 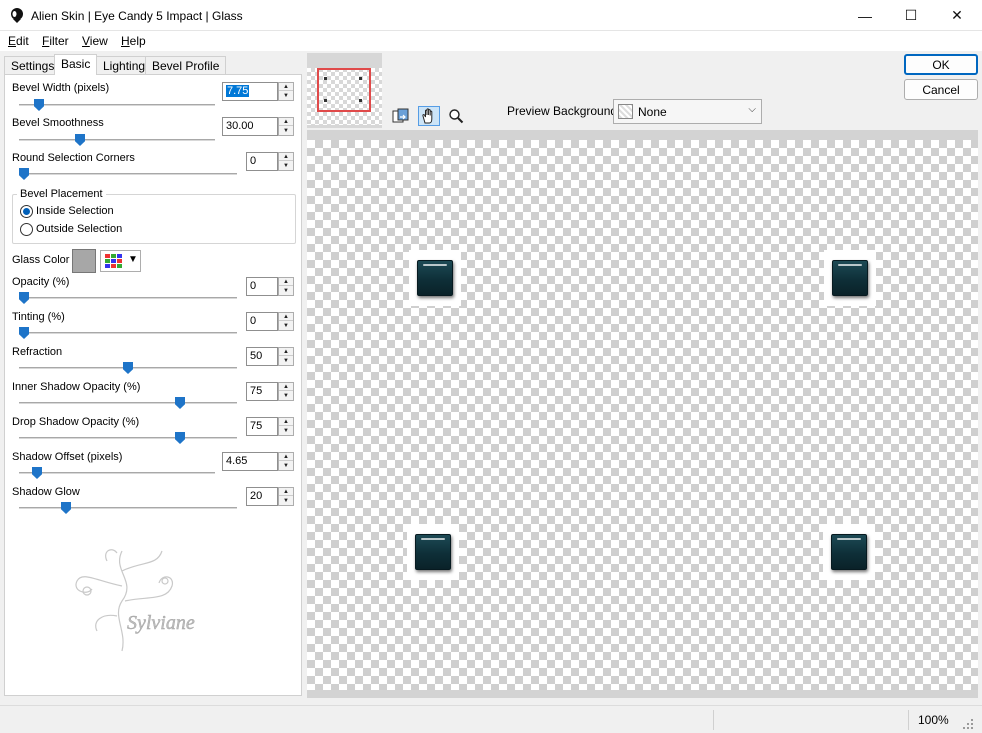 I want to click on shadow-glow-input: 20, so click(x=262, y=496).